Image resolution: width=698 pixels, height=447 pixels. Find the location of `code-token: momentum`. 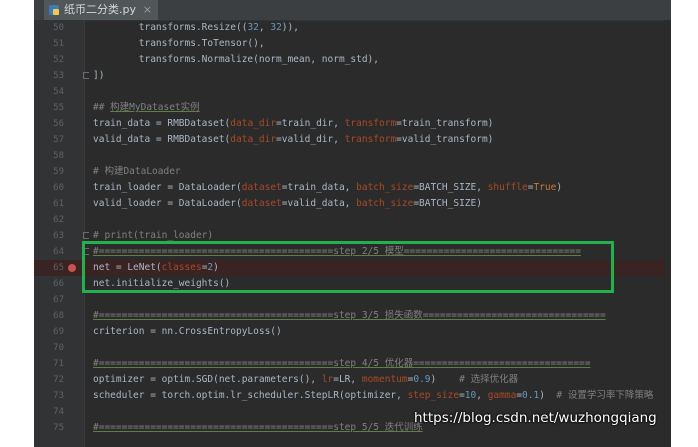

code-token: momentum is located at coordinates (384, 379).